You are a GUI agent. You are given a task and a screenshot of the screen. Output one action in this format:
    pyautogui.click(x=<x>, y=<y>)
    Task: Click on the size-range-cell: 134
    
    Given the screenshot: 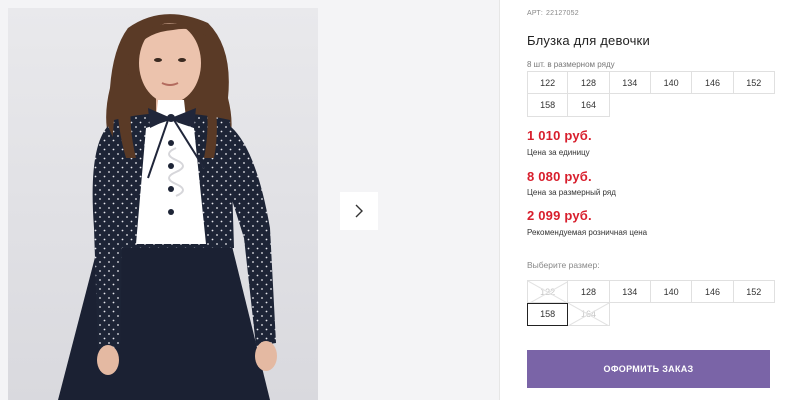 What is the action you would take?
    pyautogui.click(x=630, y=82)
    